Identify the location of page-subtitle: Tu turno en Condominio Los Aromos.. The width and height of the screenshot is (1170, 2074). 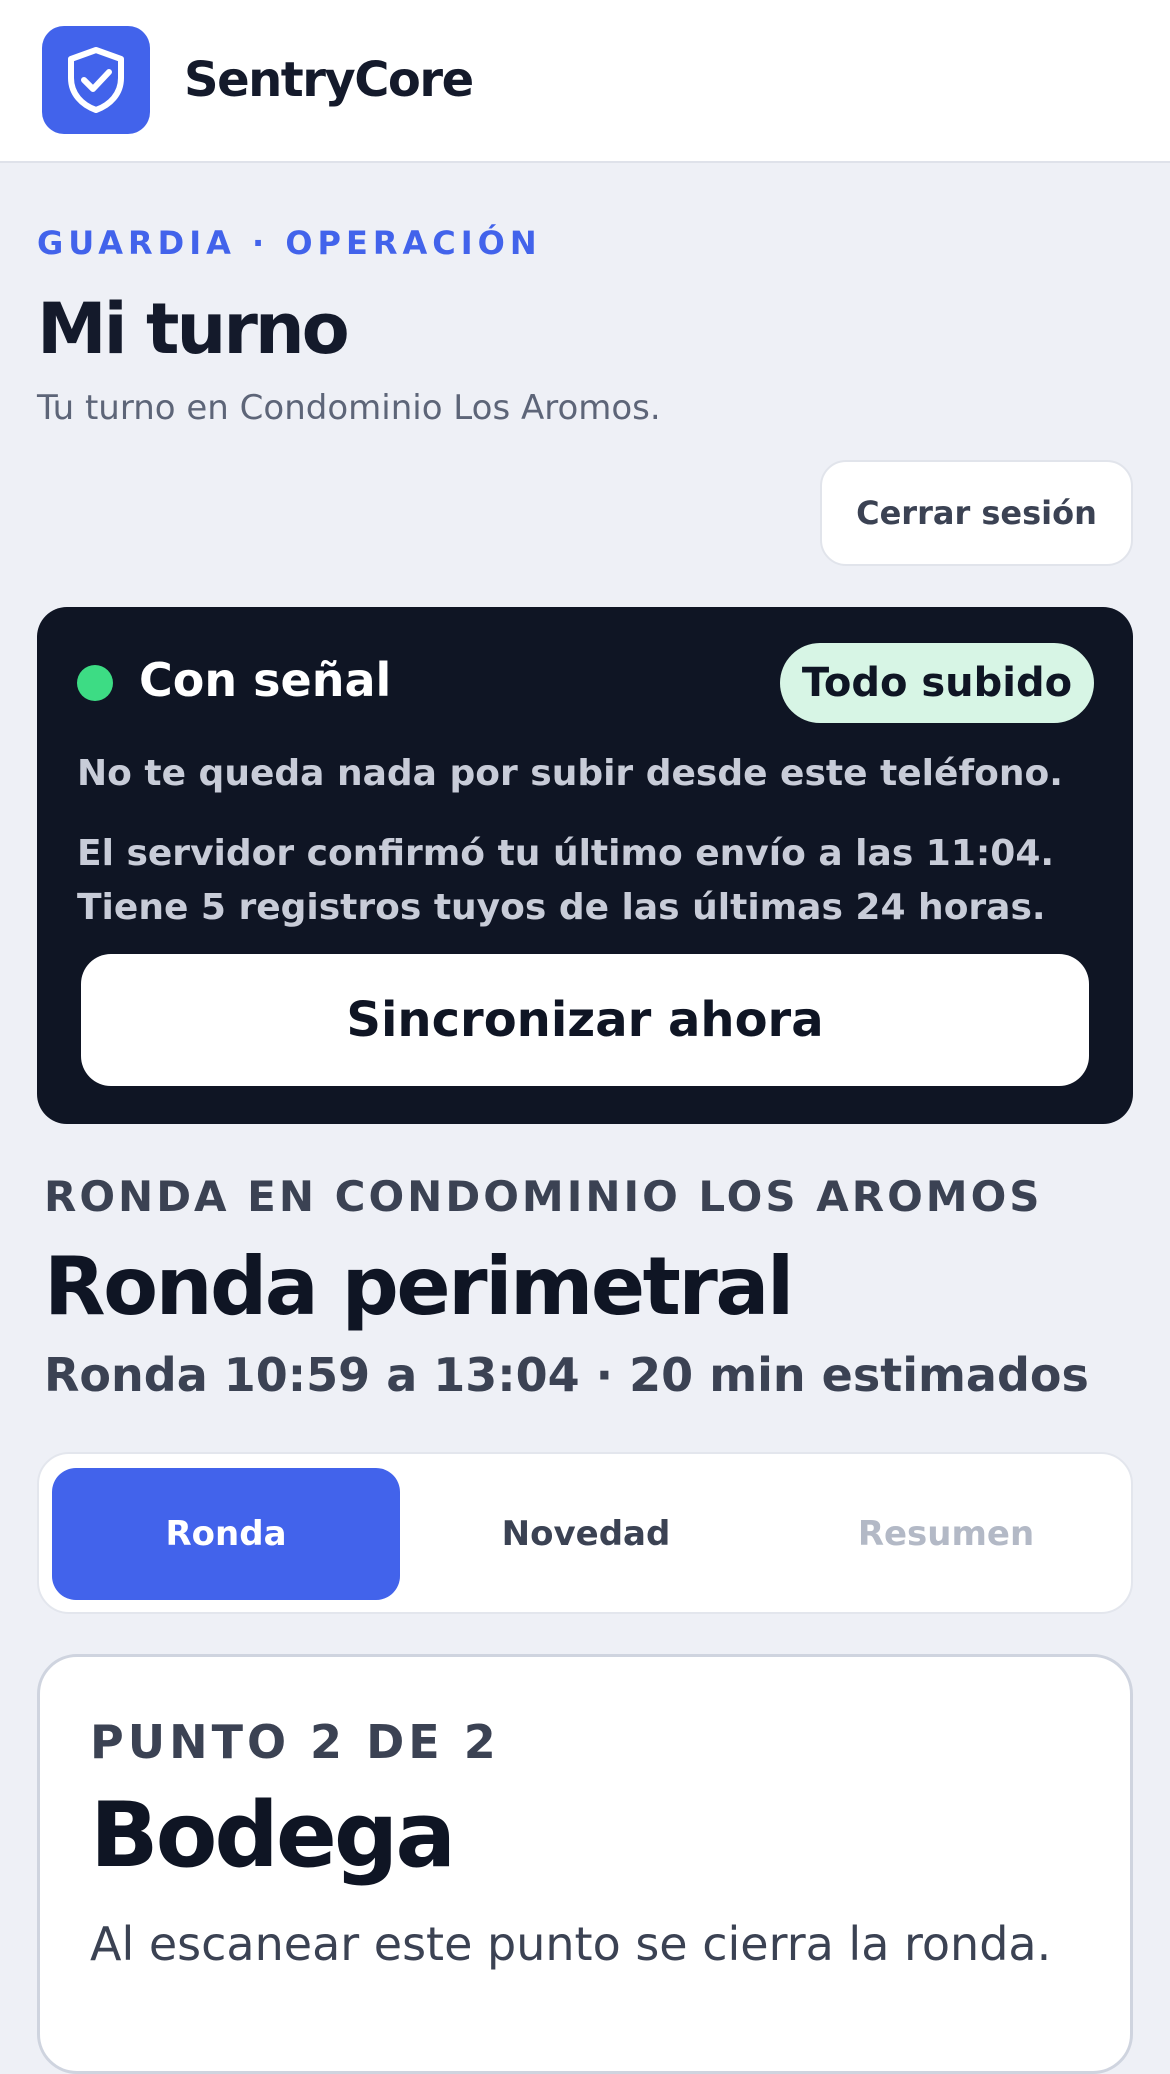
(349, 408).